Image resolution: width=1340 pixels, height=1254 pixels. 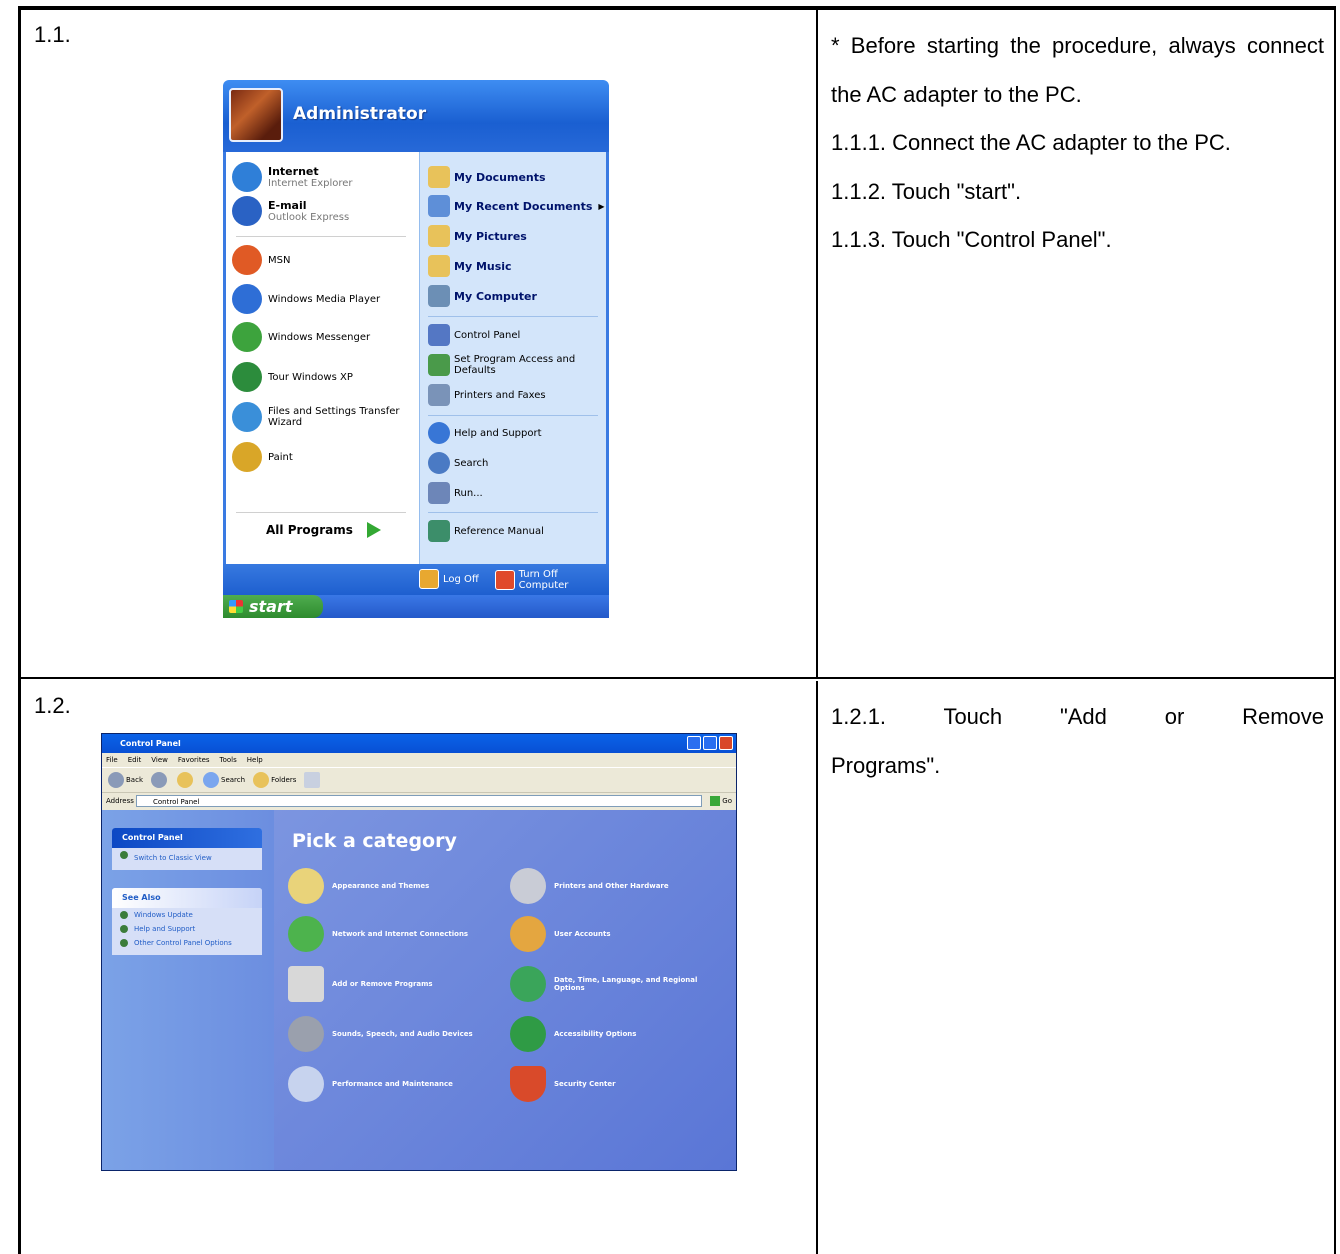 I want to click on category-label: User Accounts, so click(x=582, y=934).